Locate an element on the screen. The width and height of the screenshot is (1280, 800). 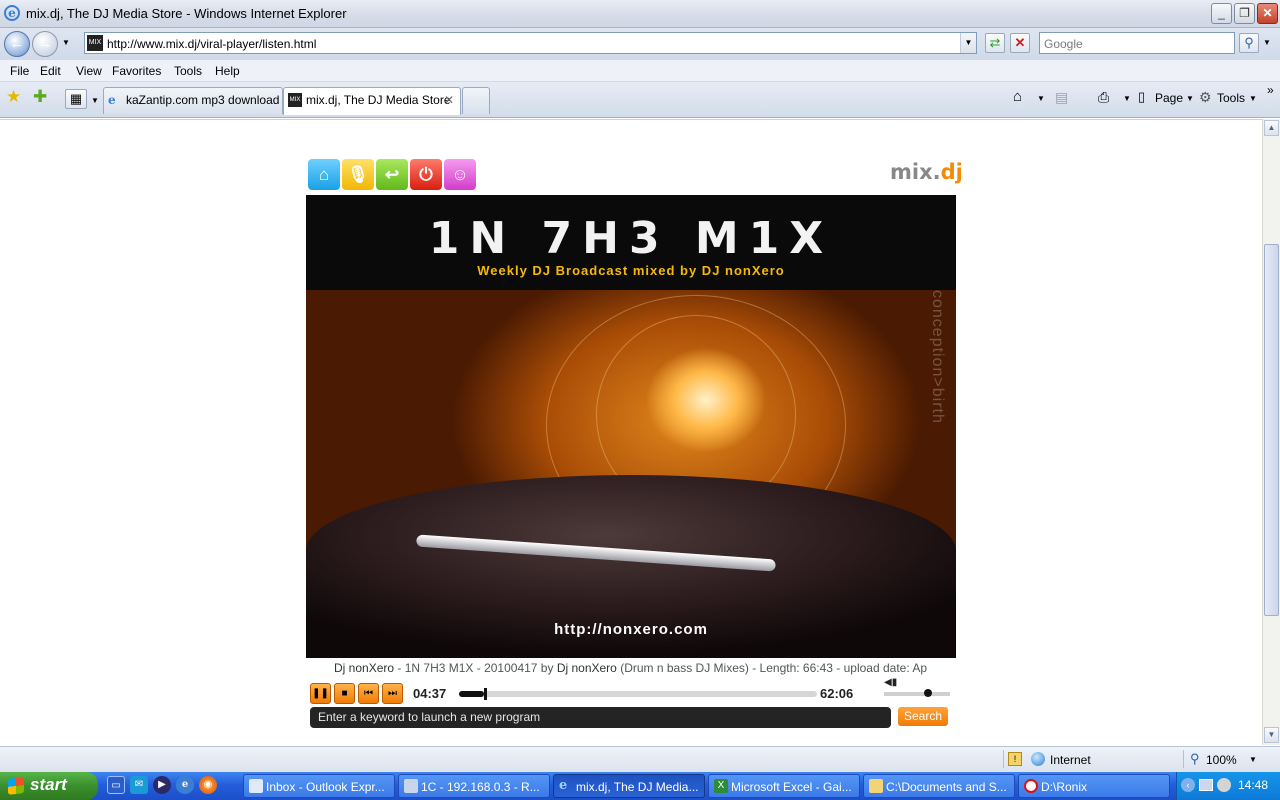
menu-tools: Tools is located at coordinates (188, 71).